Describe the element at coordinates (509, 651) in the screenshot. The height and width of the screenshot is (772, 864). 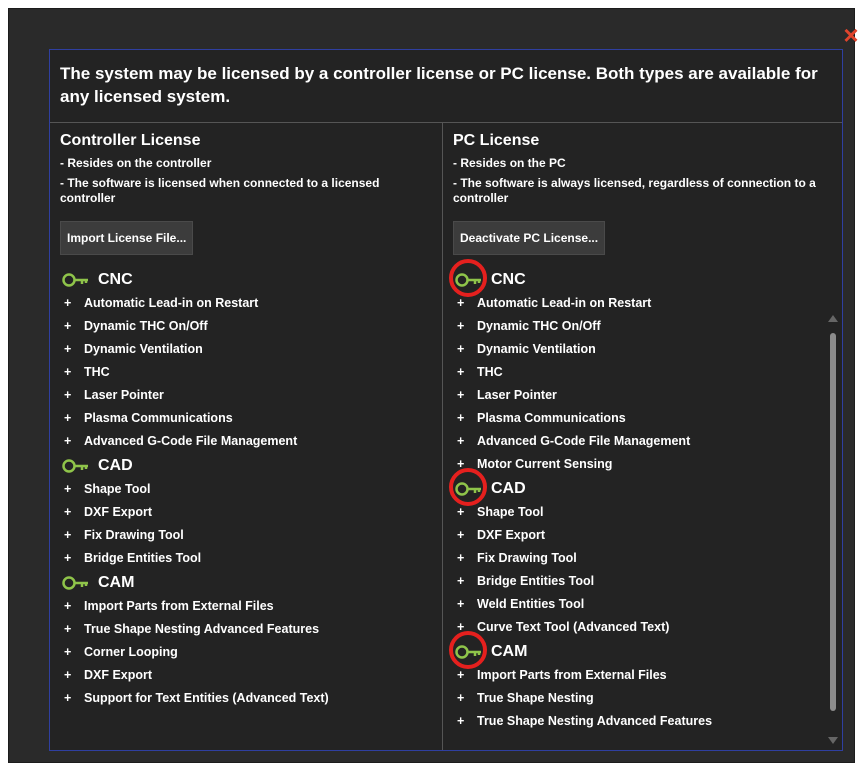
I see `right-cam-title: CAM` at that location.